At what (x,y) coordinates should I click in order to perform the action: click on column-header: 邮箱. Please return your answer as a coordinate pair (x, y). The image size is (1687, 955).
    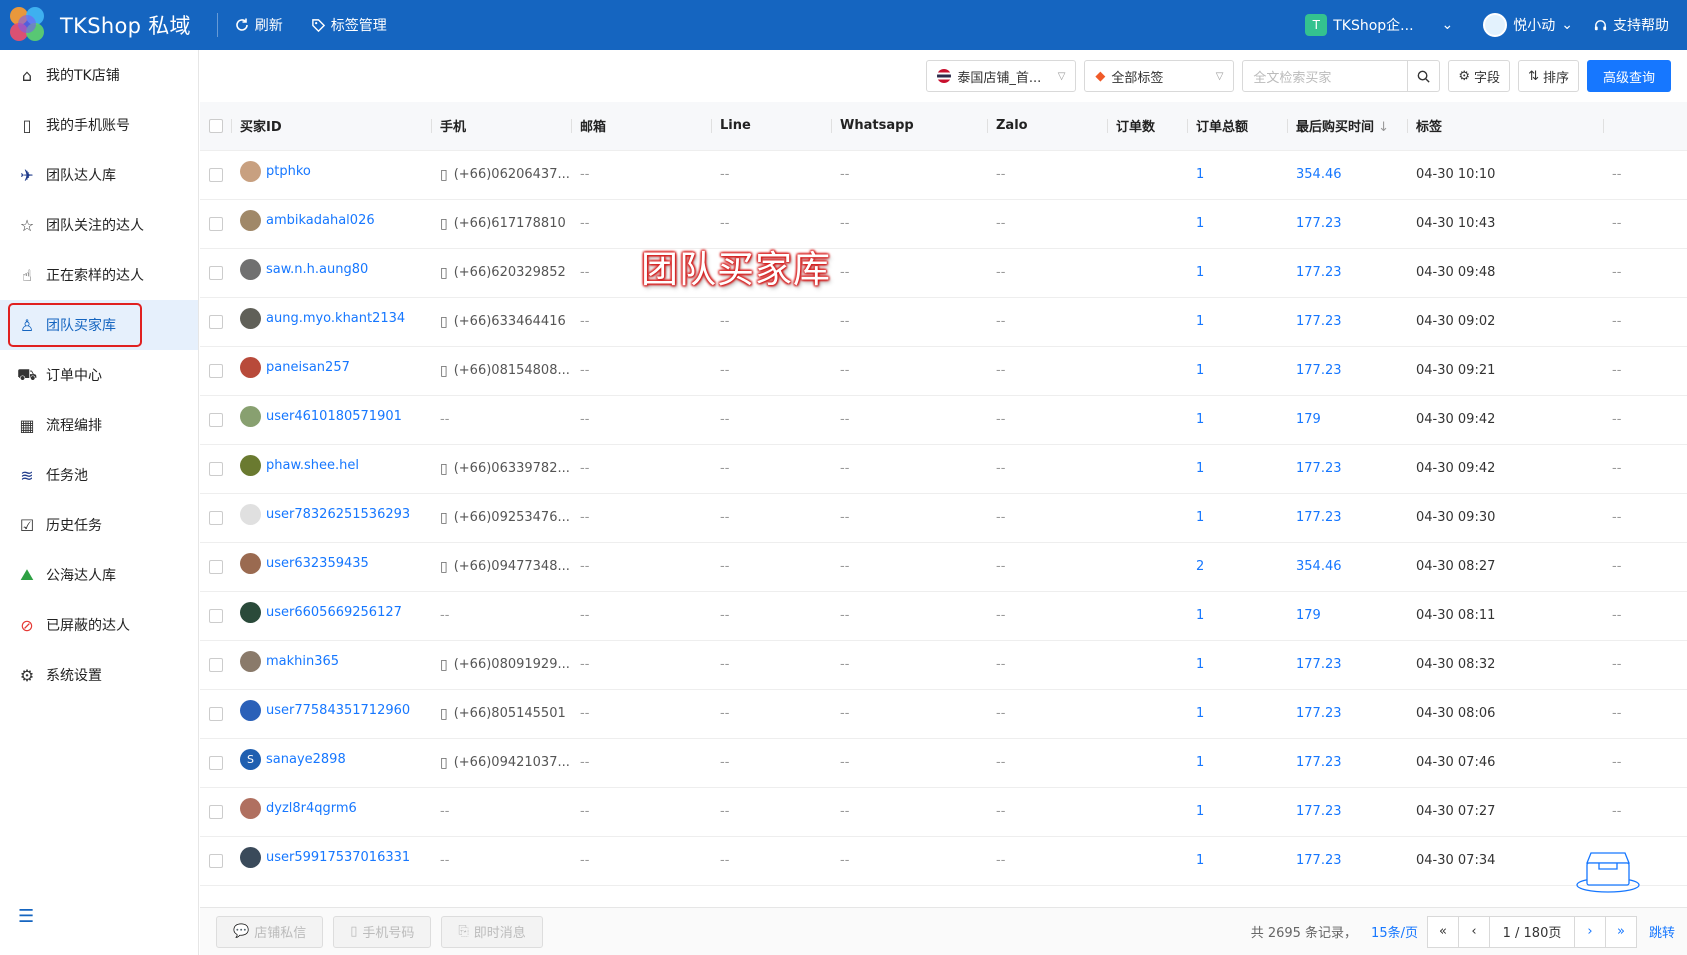
    Looking at the image, I should click on (641, 126).